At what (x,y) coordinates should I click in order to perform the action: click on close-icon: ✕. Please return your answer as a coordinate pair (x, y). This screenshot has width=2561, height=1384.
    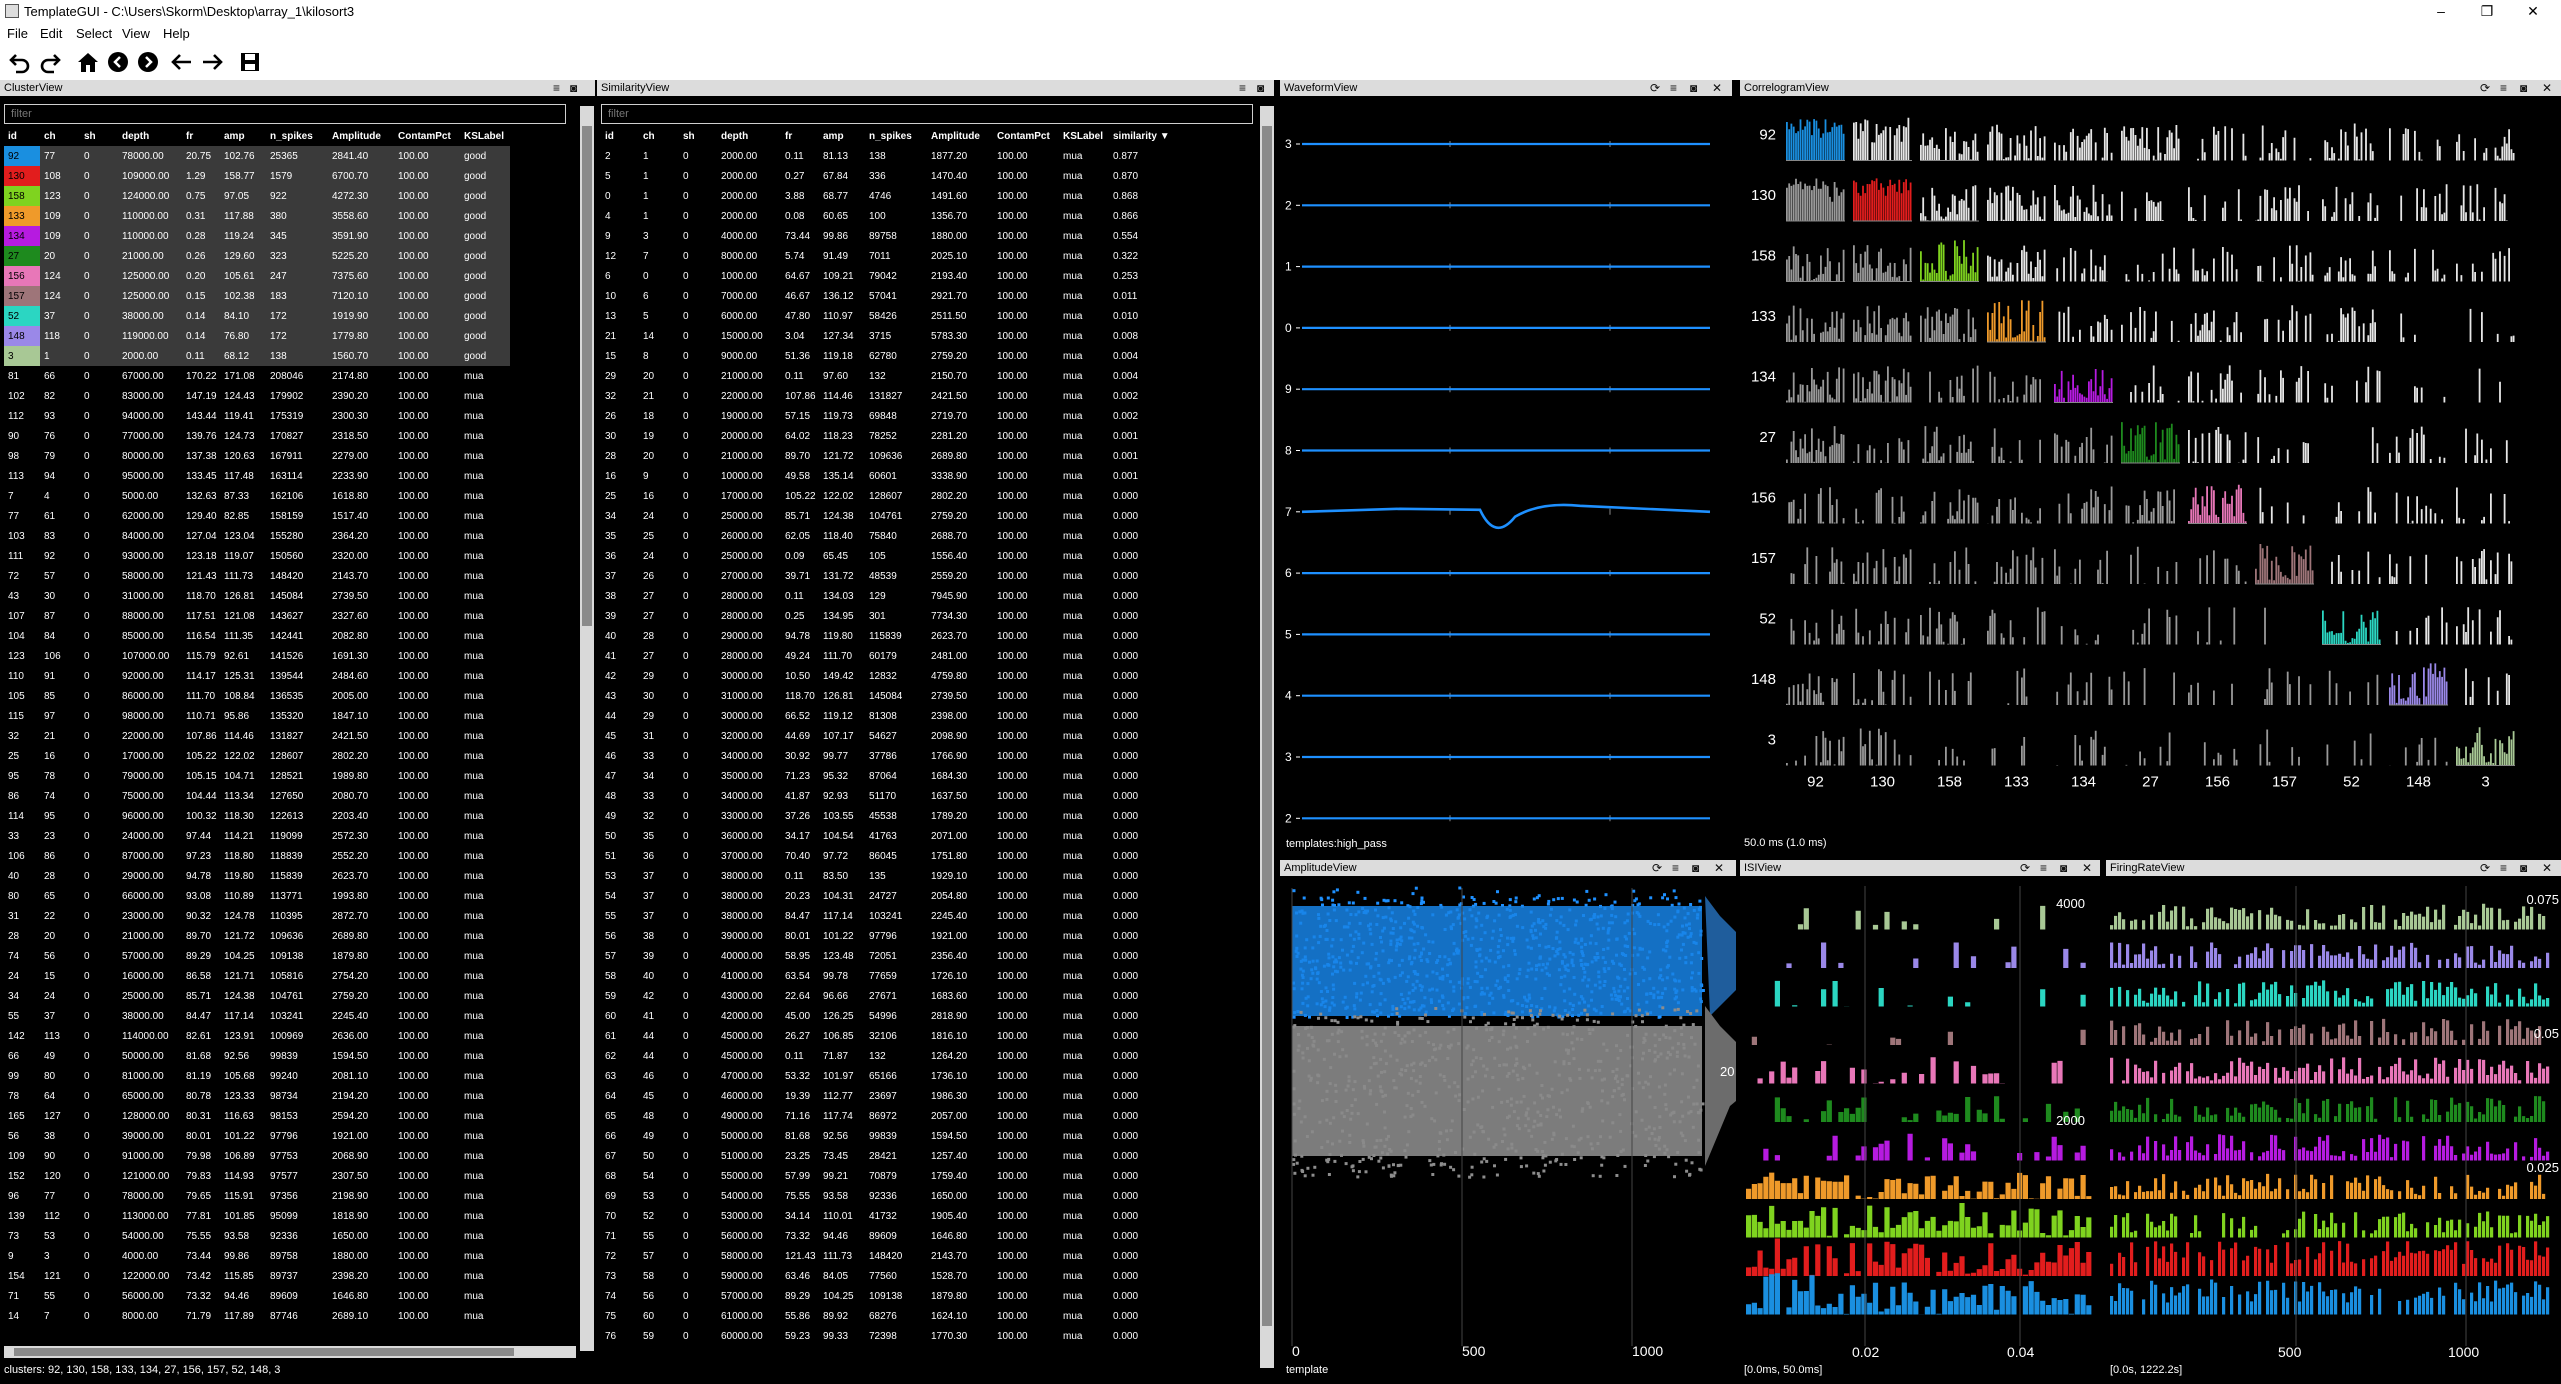
    Looking at the image, I should click on (2547, 88).